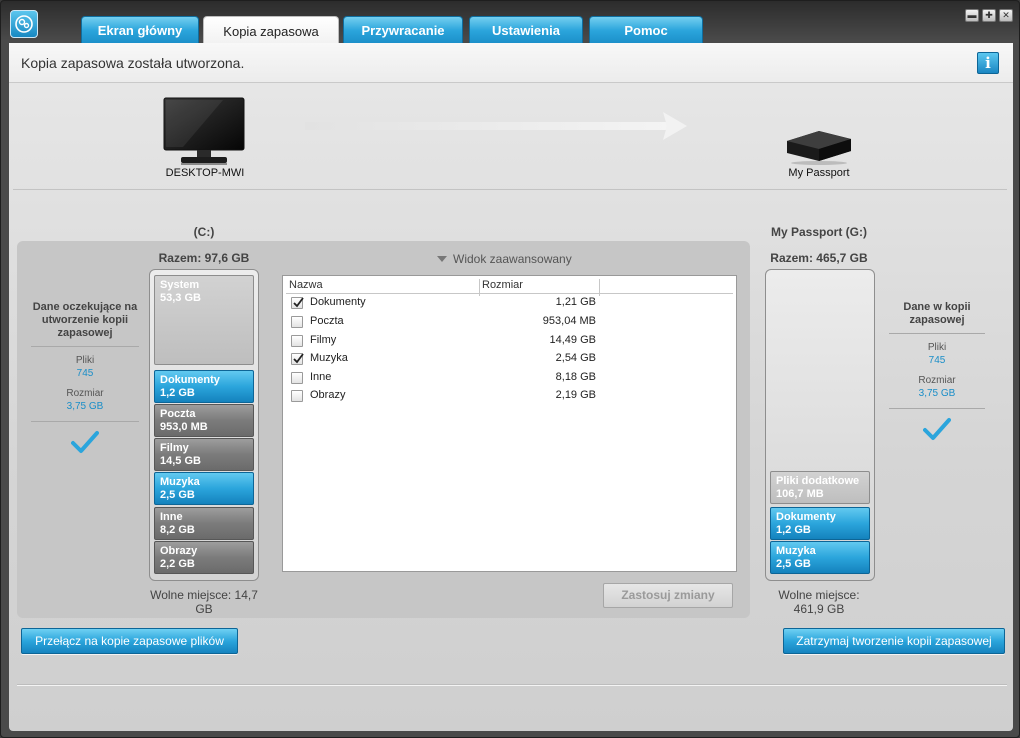 The image size is (1020, 738). What do you see at coordinates (140, 30) in the screenshot?
I see `tab-home: Ekran główny` at bounding box center [140, 30].